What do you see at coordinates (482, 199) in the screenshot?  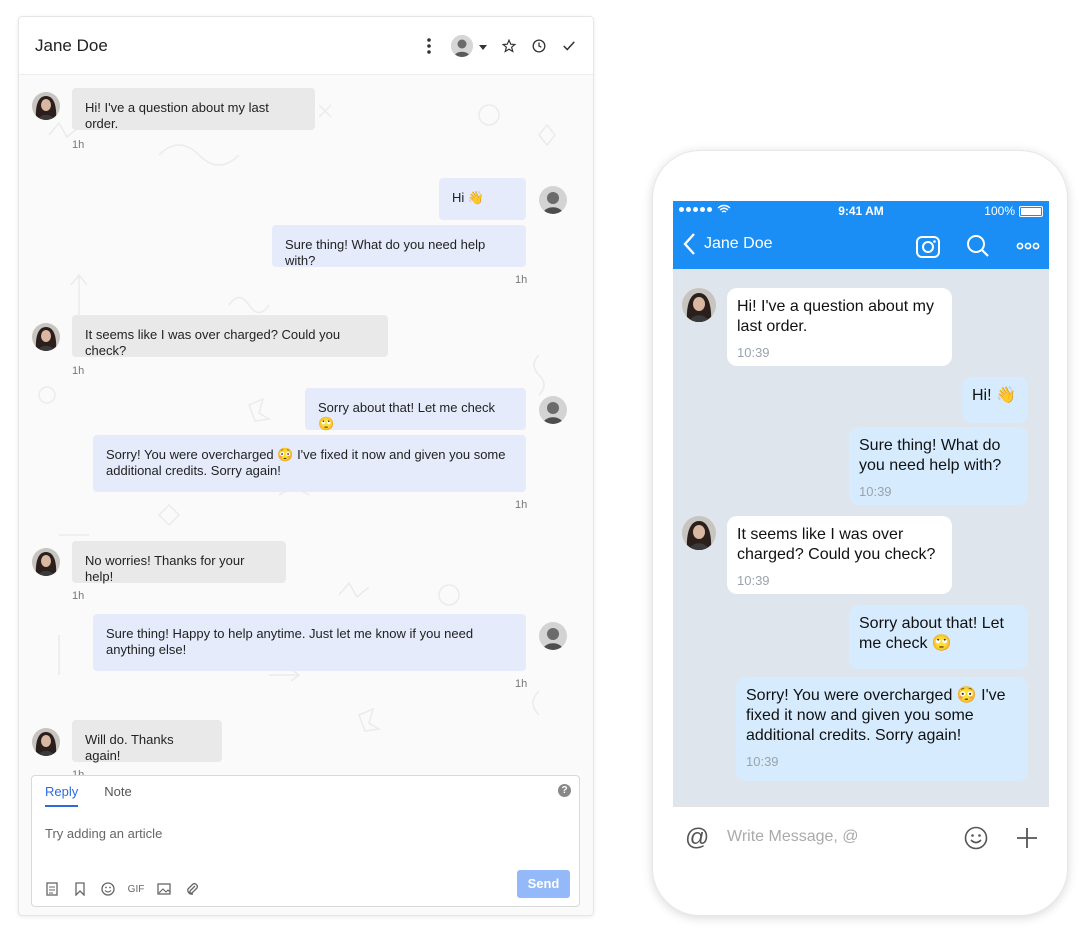 I see `message-bubble: Hi 👋` at bounding box center [482, 199].